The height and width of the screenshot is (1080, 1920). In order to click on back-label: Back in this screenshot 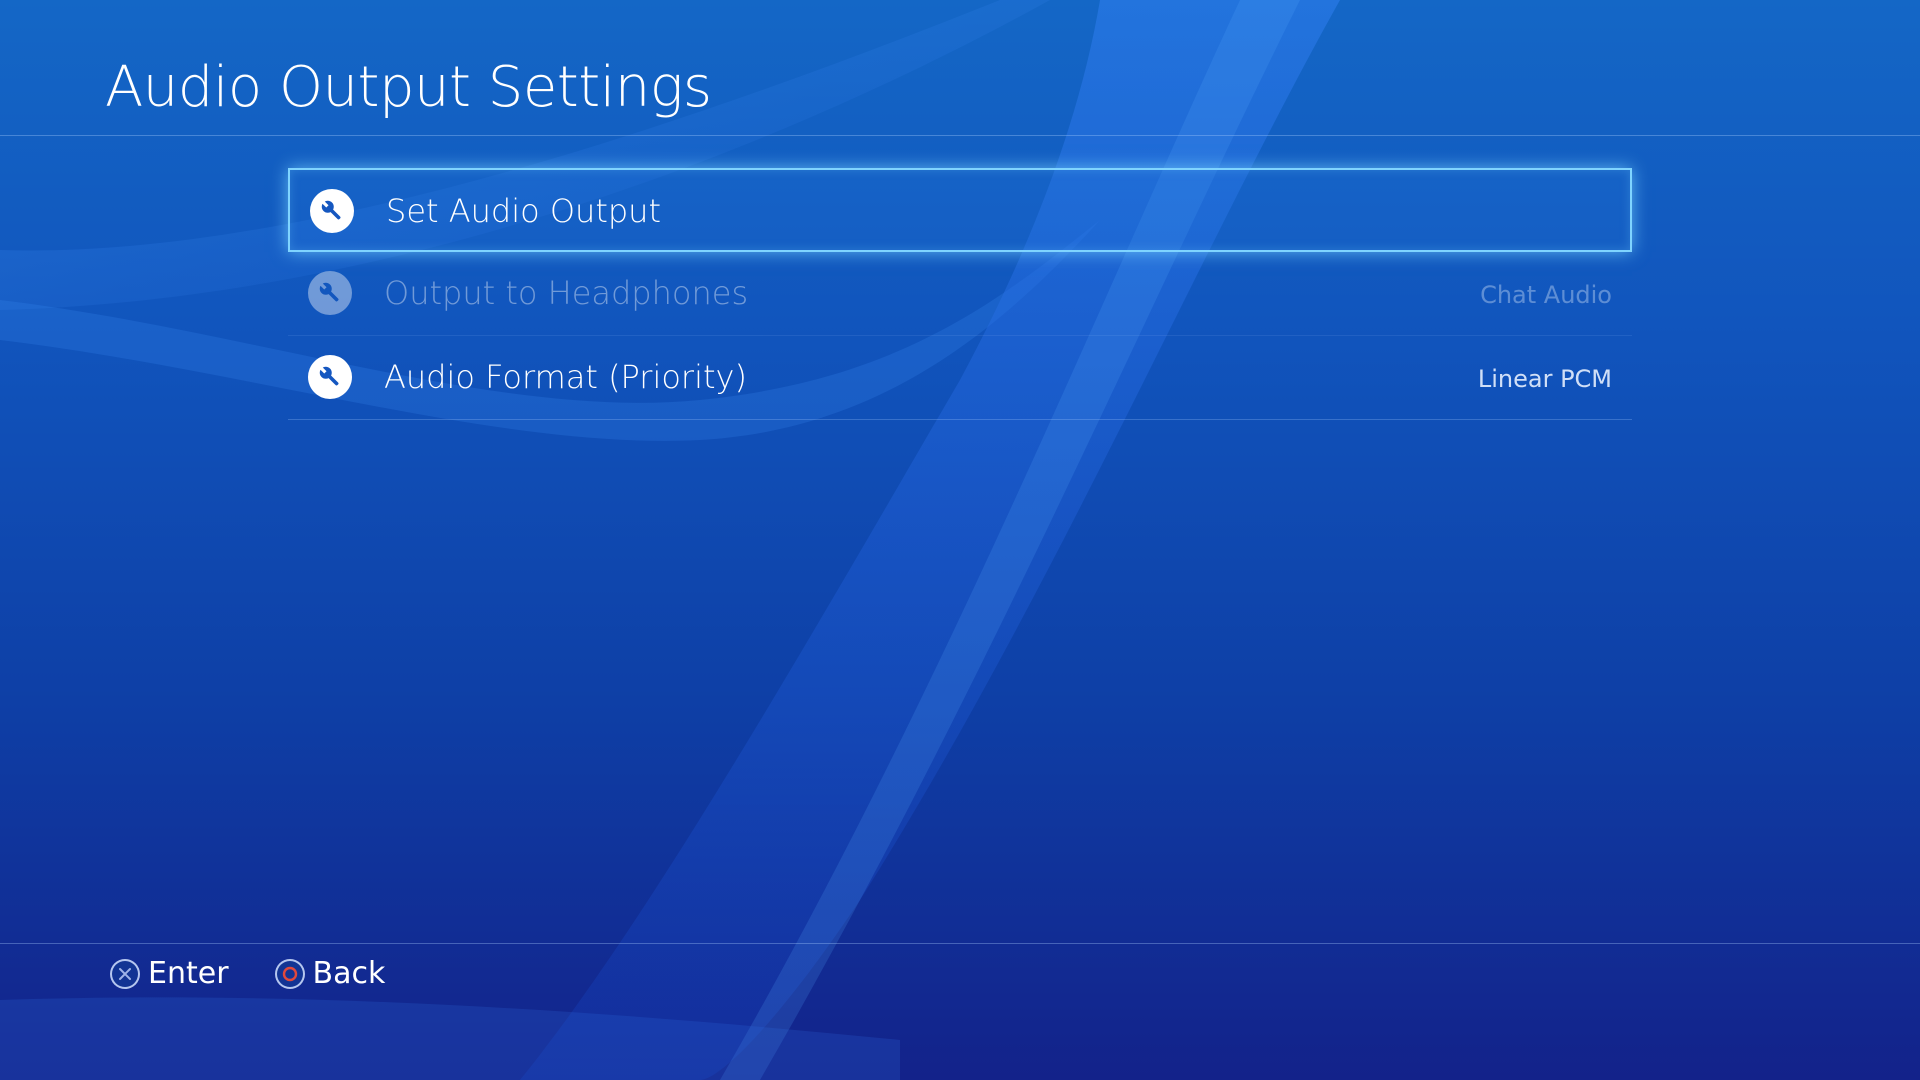, I will do `click(349, 973)`.